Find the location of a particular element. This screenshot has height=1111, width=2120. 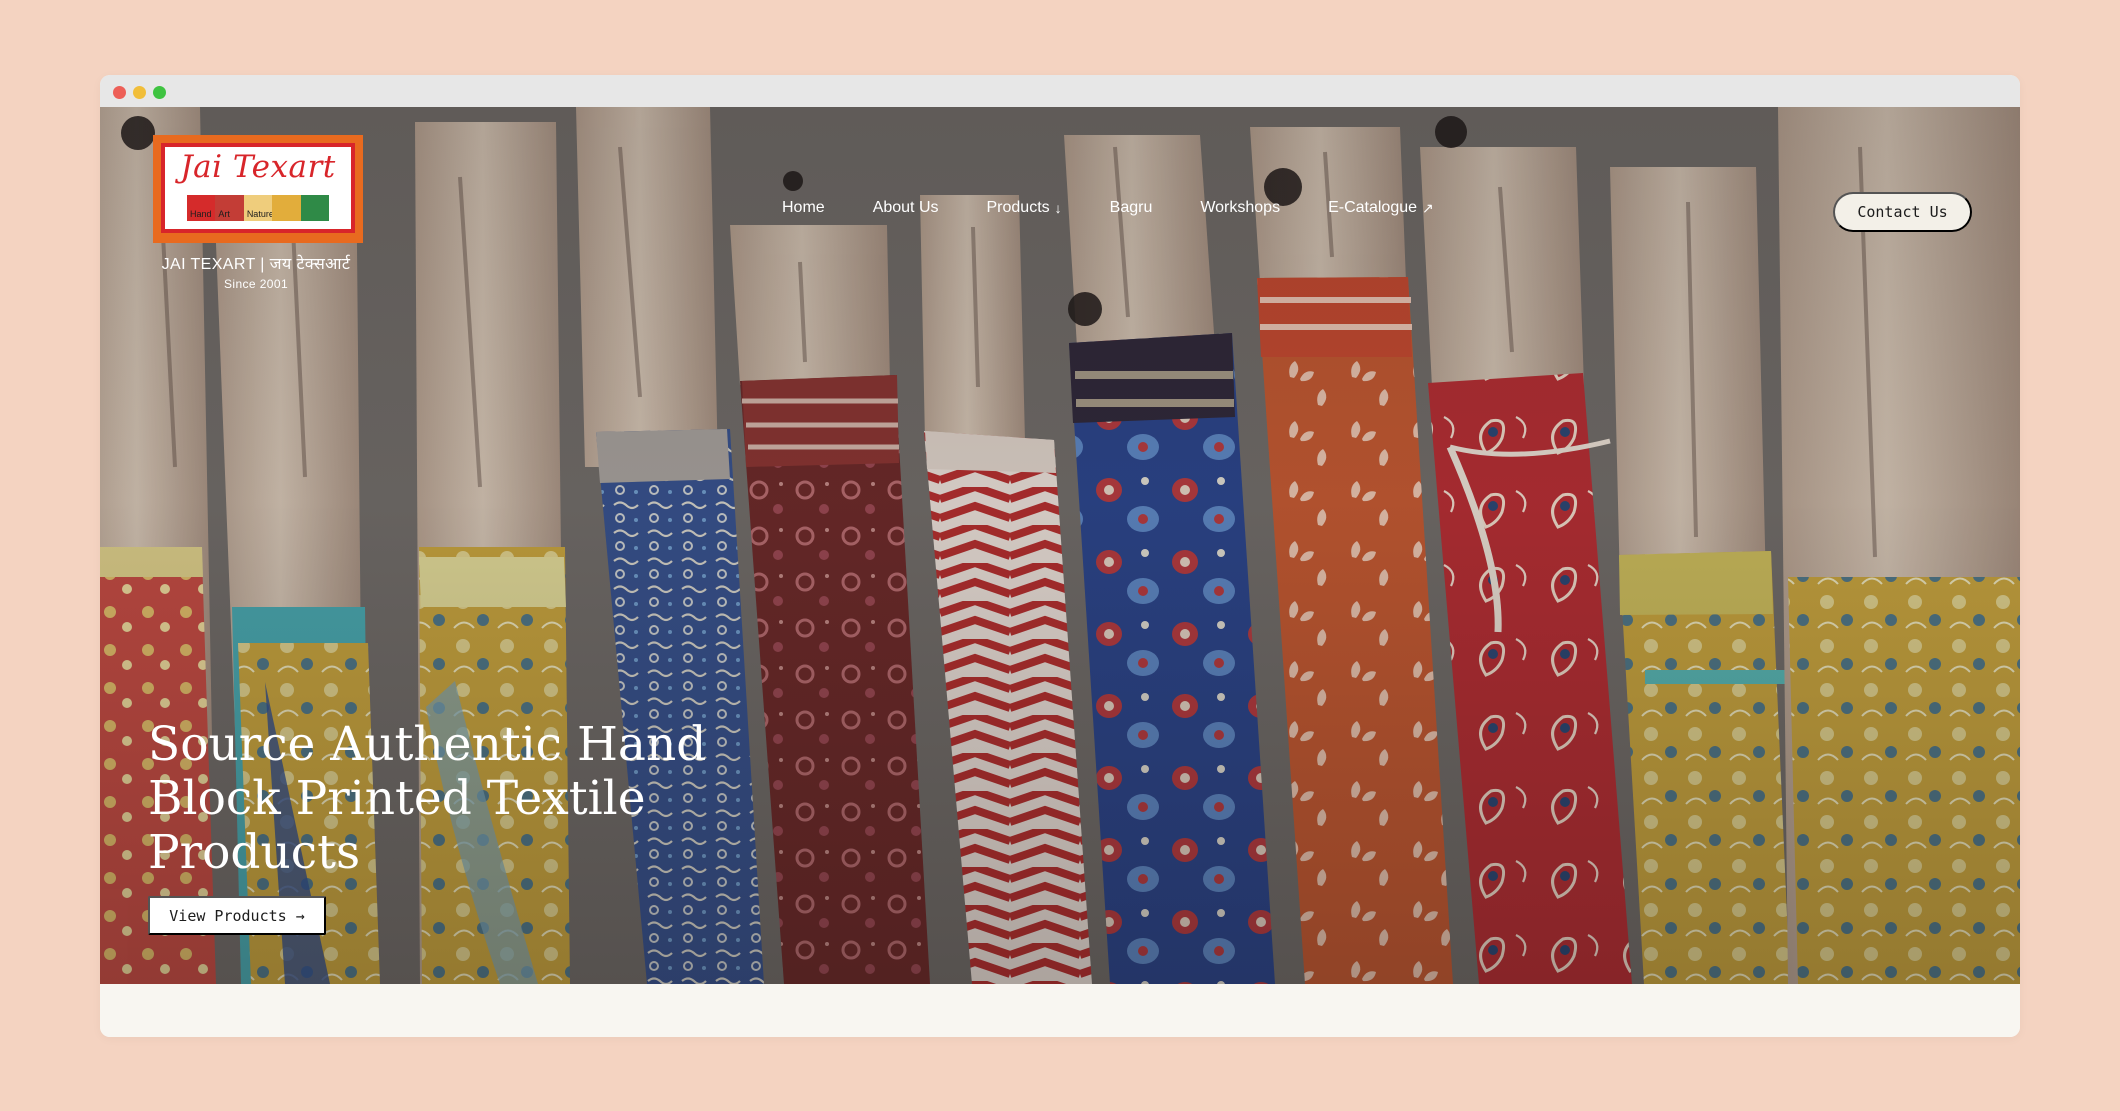

contact-us-button: Contact Us is located at coordinates (1902, 212).